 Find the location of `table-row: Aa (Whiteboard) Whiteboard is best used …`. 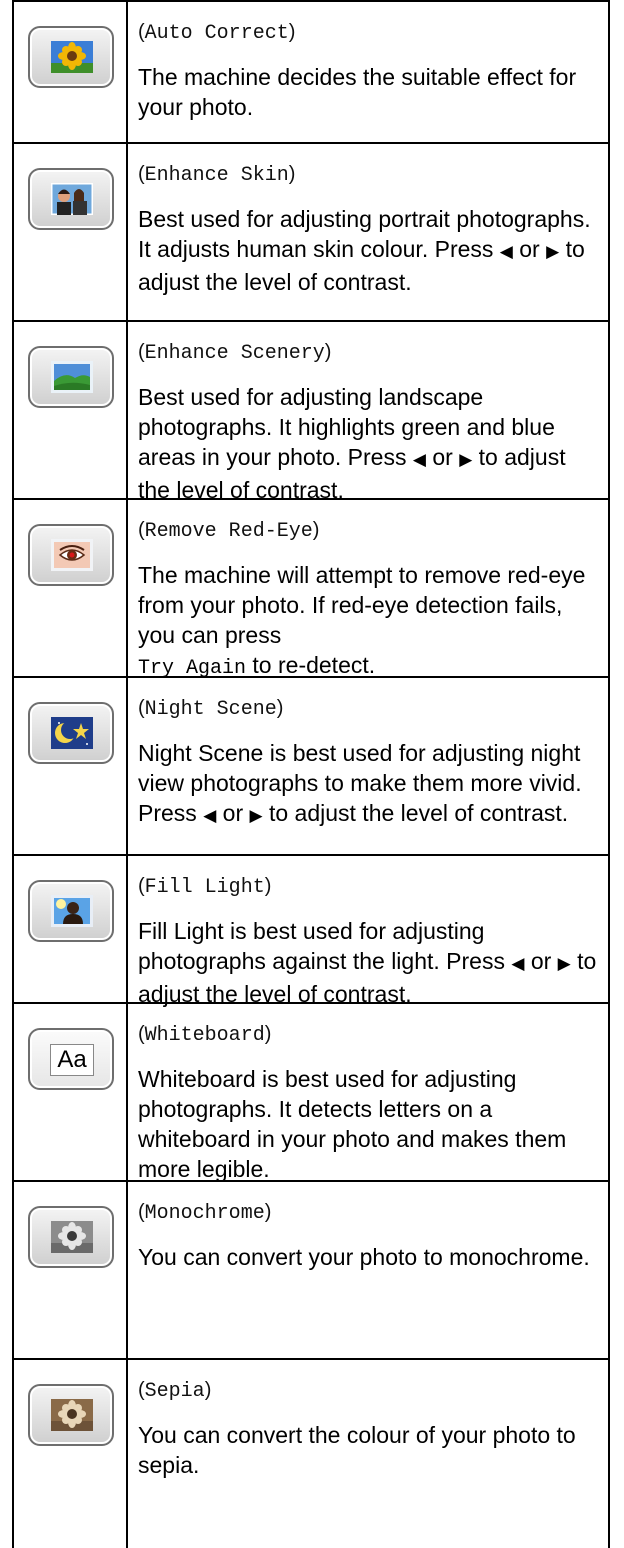

table-row: Aa (Whiteboard) Whiteboard is best used … is located at coordinates (311, 1092).